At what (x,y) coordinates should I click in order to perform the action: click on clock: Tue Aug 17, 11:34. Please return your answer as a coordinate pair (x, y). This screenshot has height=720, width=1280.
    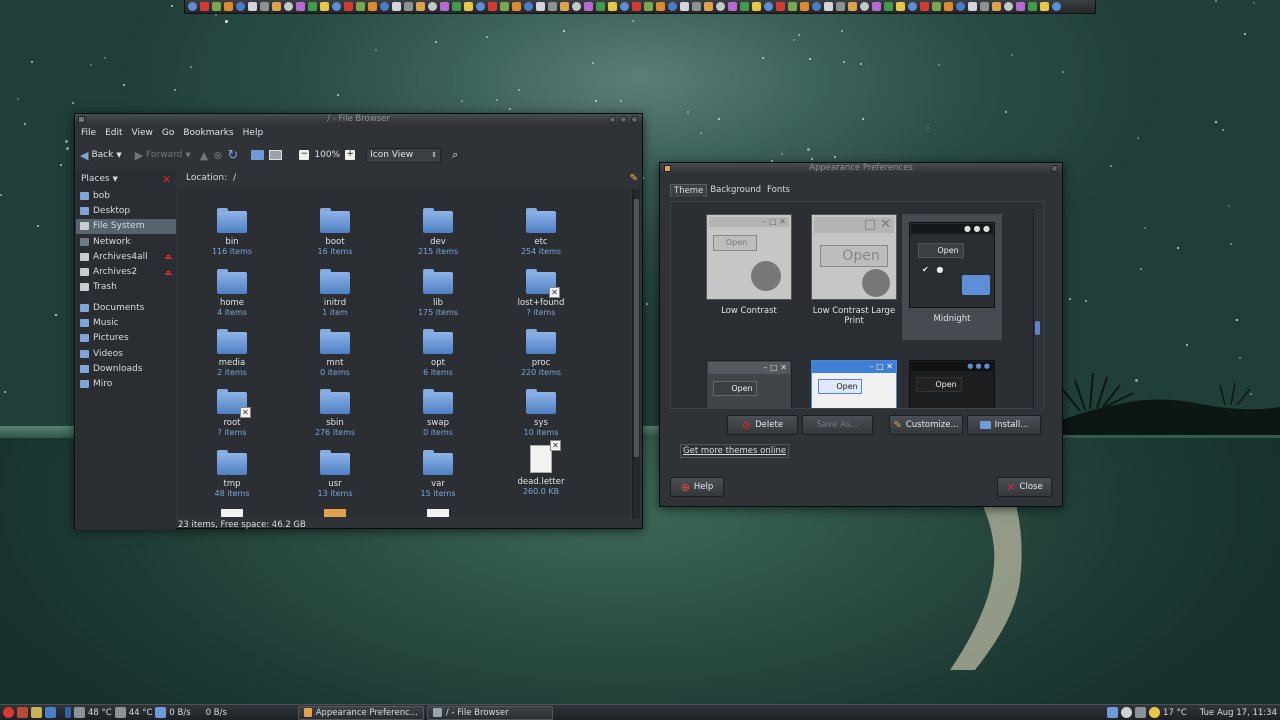
    Looking at the image, I should click on (1238, 713).